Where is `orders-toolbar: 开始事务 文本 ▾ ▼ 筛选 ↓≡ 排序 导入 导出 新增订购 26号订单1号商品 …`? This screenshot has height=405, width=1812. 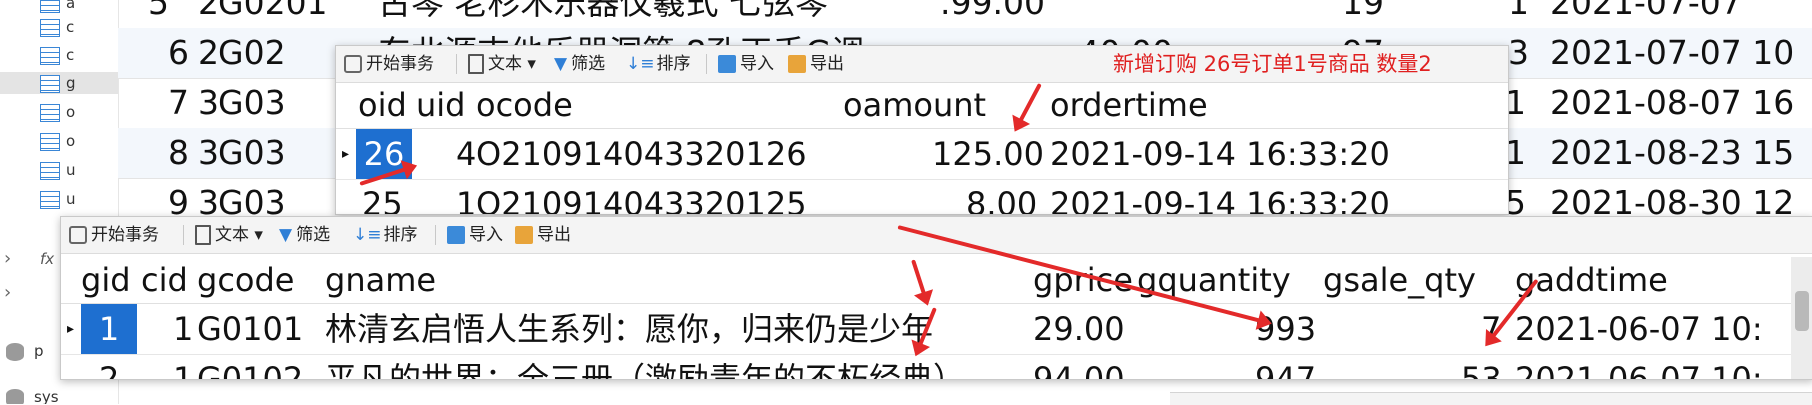 orders-toolbar: 开始事务 文本 ▾ ▼ 筛选 ↓≡ 排序 导入 导出 新增订购 26号订单1号商品 … is located at coordinates (922, 64).